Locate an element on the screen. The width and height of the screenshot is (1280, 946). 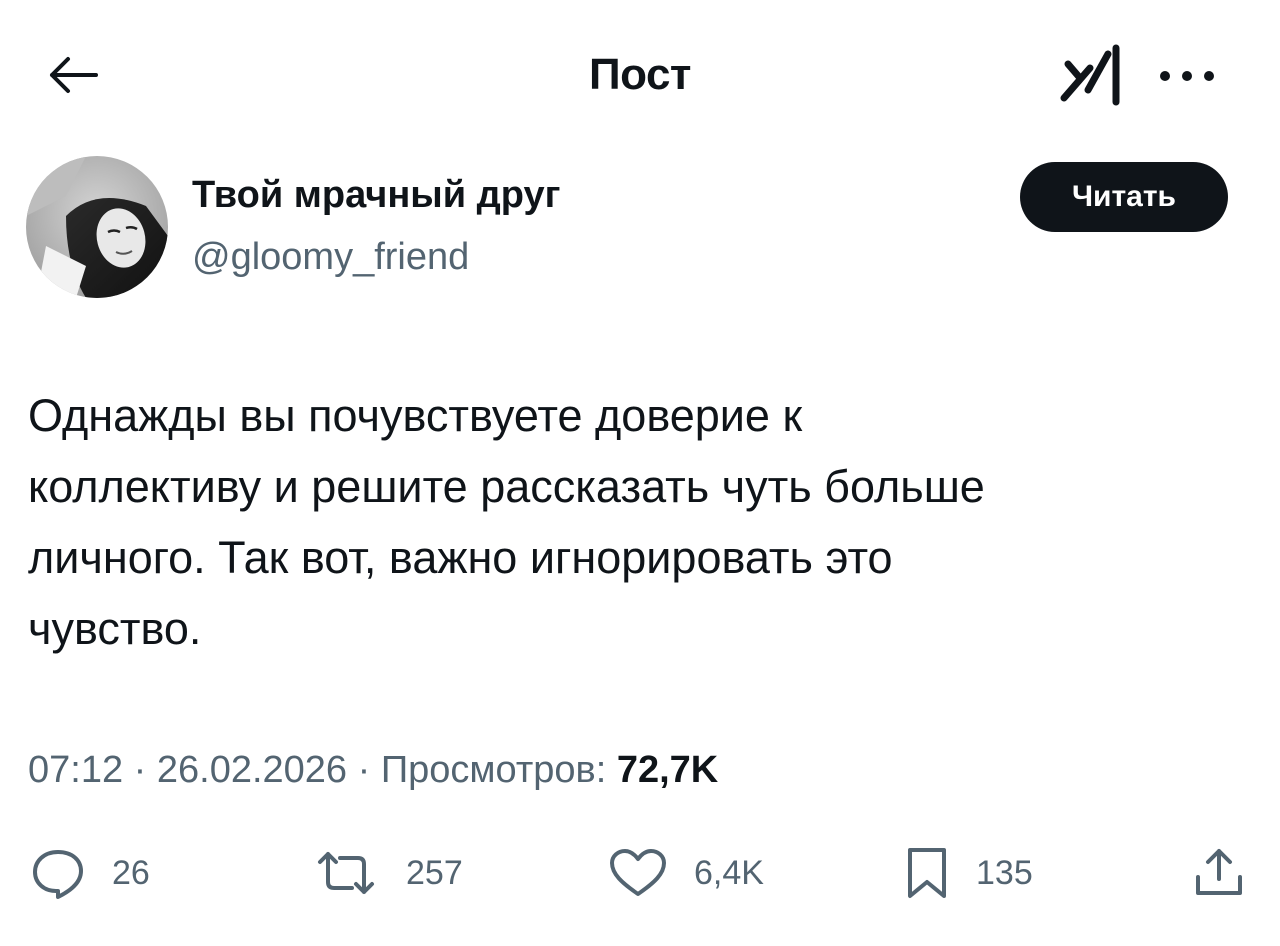
post-text-line: Однажды вы почувствуете доверие к is located at coordinates (415, 415).